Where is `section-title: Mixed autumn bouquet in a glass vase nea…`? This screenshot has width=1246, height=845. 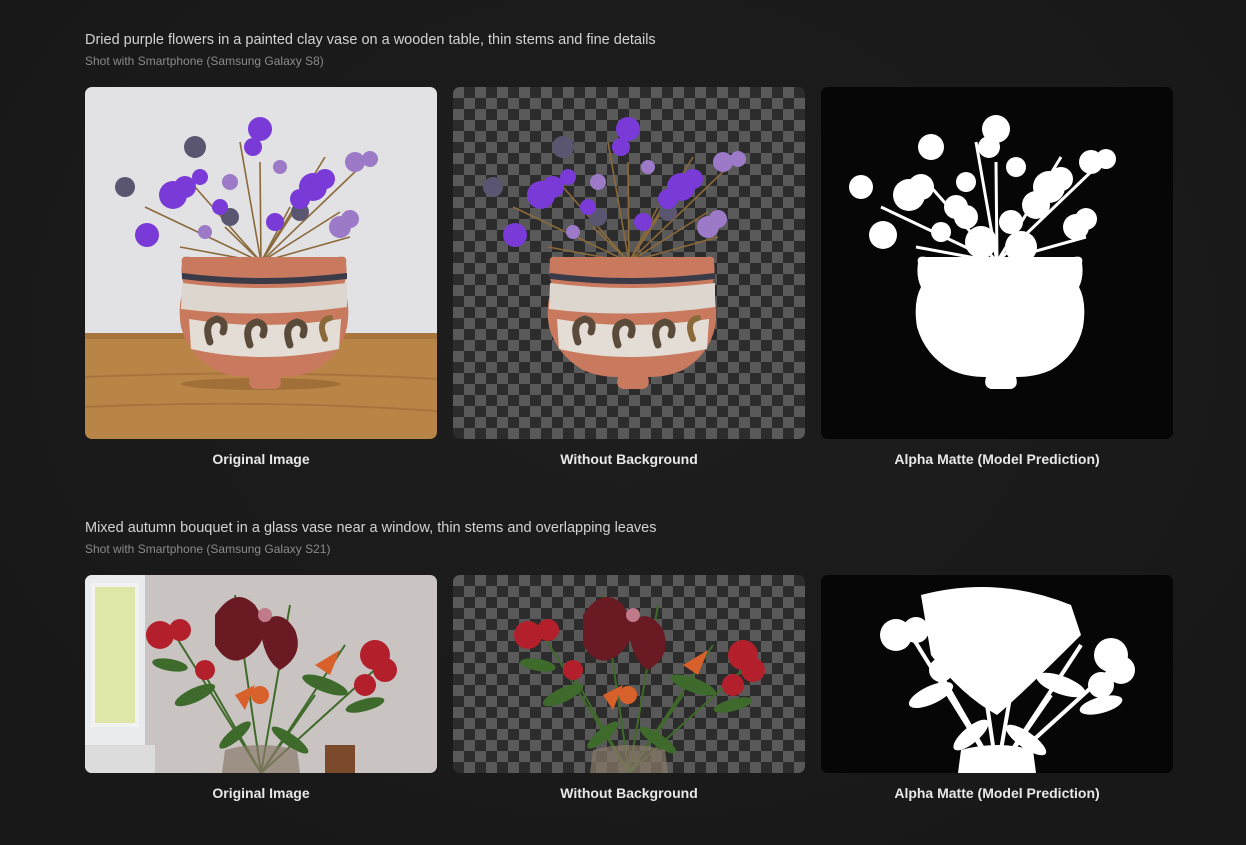 section-title: Mixed autumn bouquet in a glass vase nea… is located at coordinates (371, 528).